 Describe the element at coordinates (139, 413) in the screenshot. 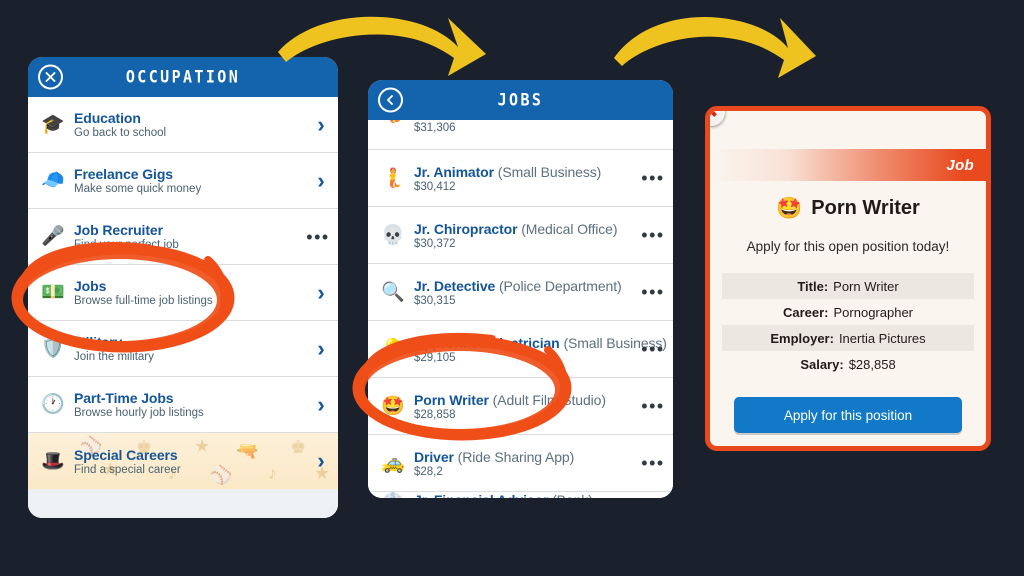

I see `list-item-subtitle: Browse hourly job listings` at that location.